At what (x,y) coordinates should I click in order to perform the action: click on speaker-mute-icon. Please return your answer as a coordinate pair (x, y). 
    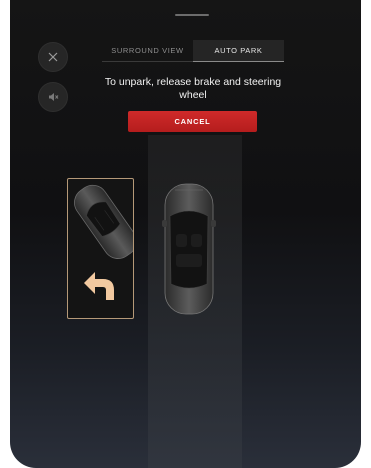
    Looking at the image, I should click on (54, 97).